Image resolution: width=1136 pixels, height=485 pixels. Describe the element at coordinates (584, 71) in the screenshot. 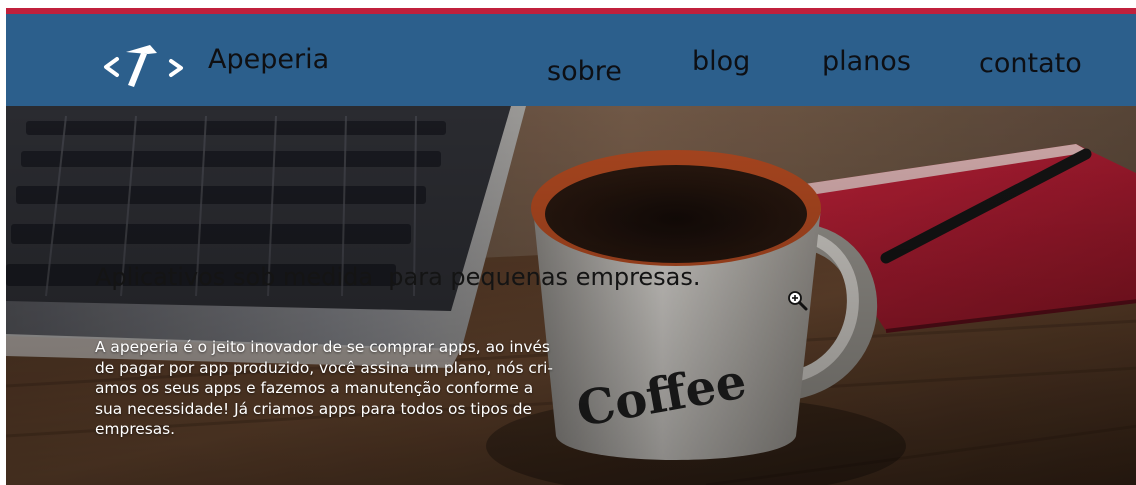

I see `nav-link-sobre: sobre` at that location.